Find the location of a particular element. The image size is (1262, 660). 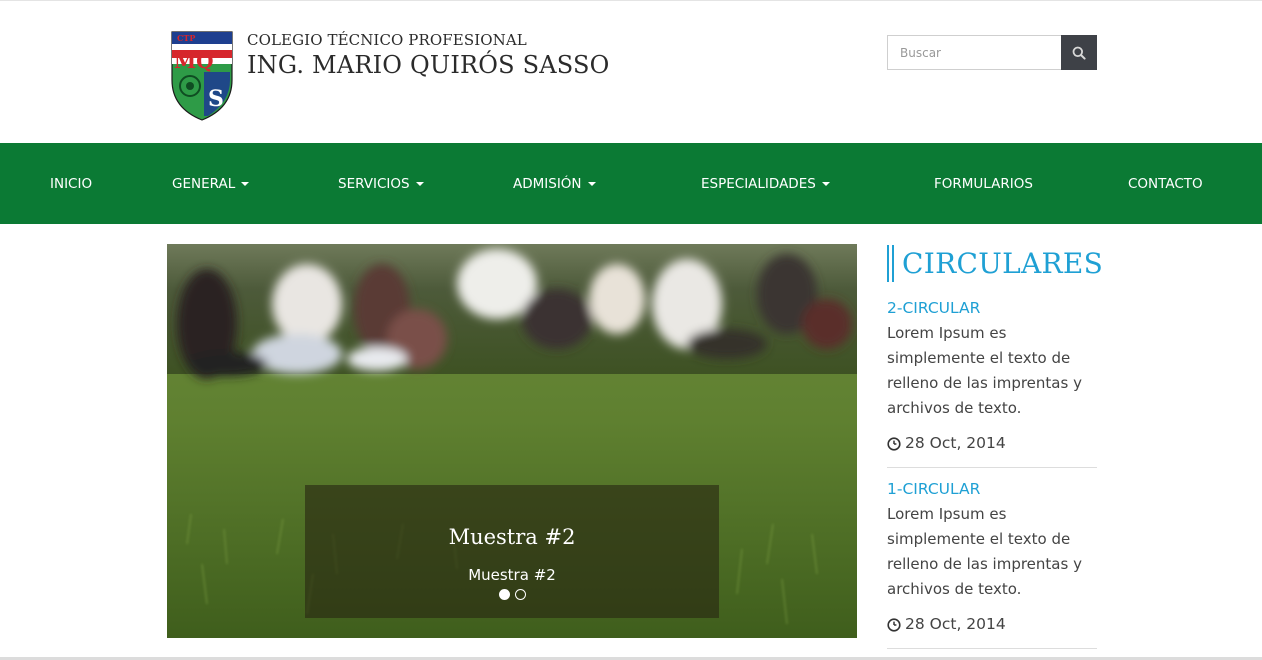

nav-item-admision: ADMISIÓN is located at coordinates (554, 183).